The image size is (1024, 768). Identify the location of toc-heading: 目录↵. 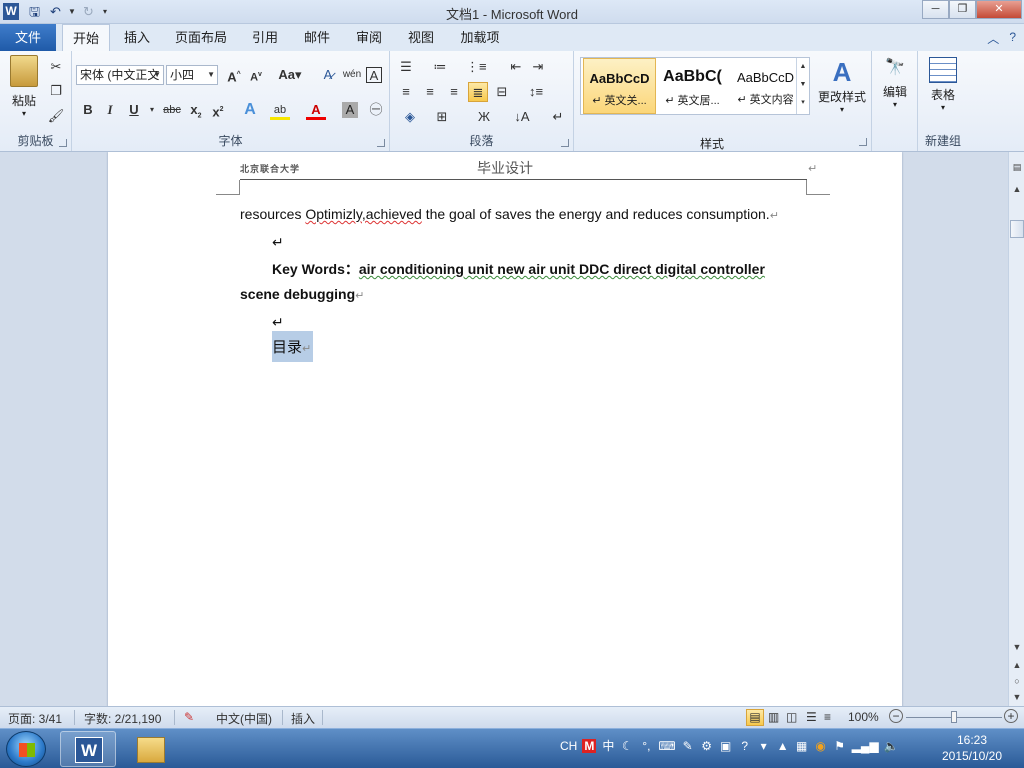
(293, 346).